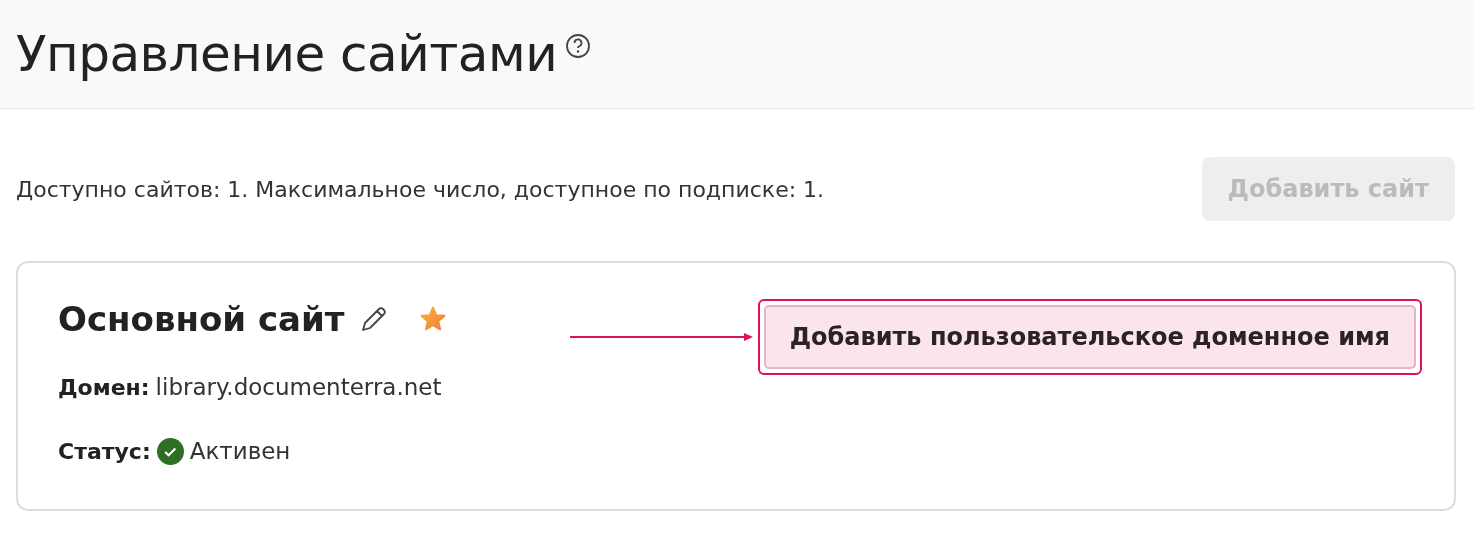 Image resolution: width=1474 pixels, height=545 pixels. I want to click on domain-value: library.documenterra.net, so click(298, 387).